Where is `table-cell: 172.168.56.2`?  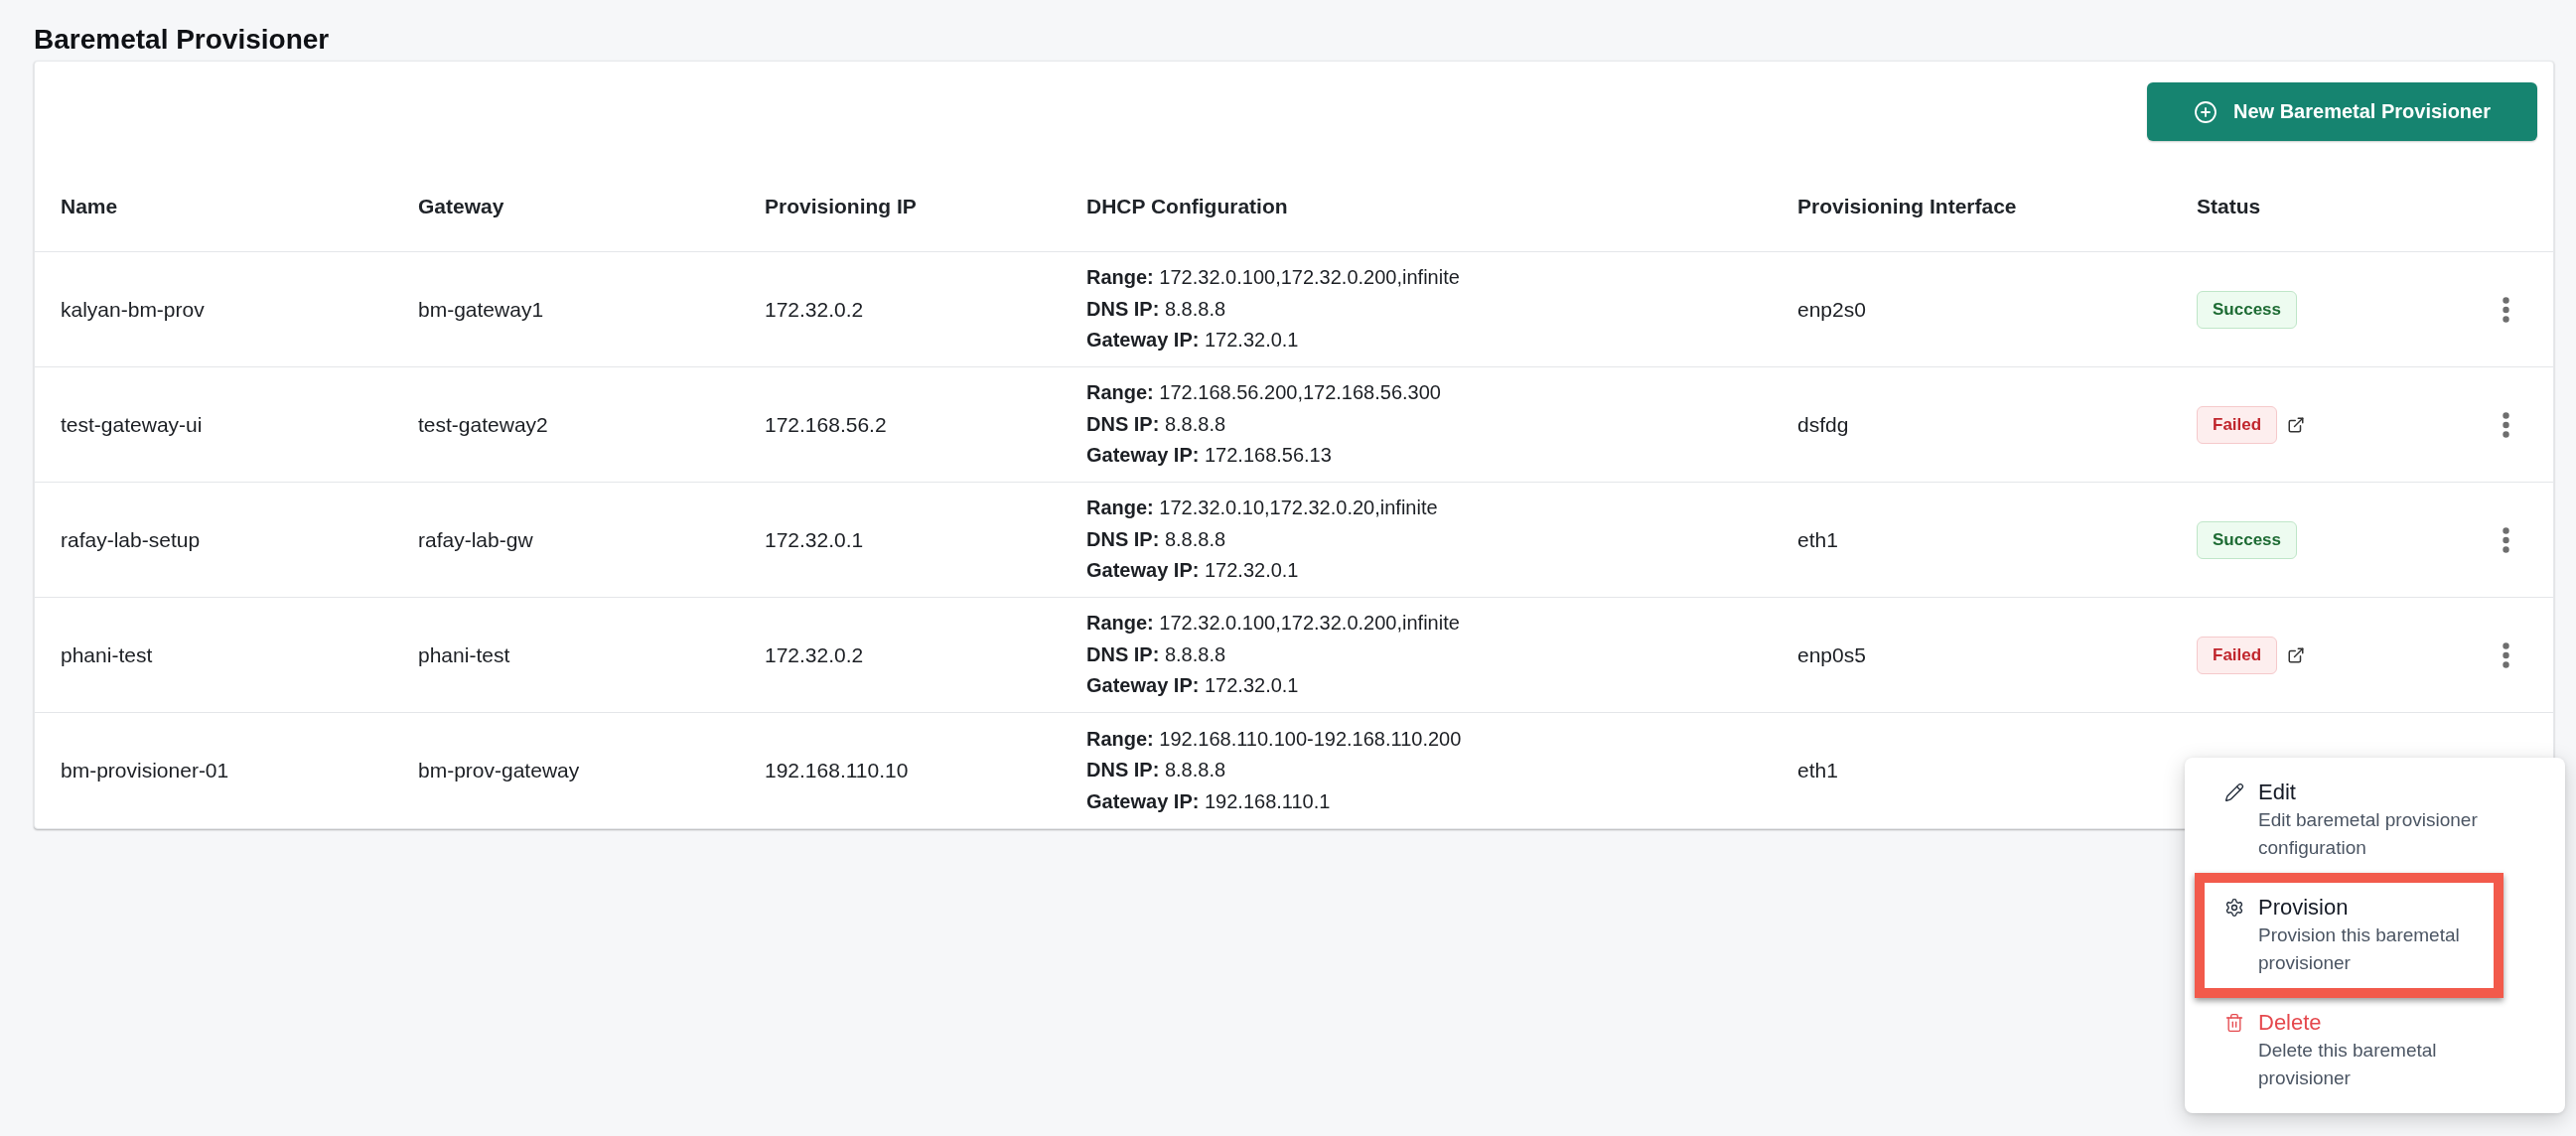 table-cell: 172.168.56.2 is located at coordinates (826, 425).